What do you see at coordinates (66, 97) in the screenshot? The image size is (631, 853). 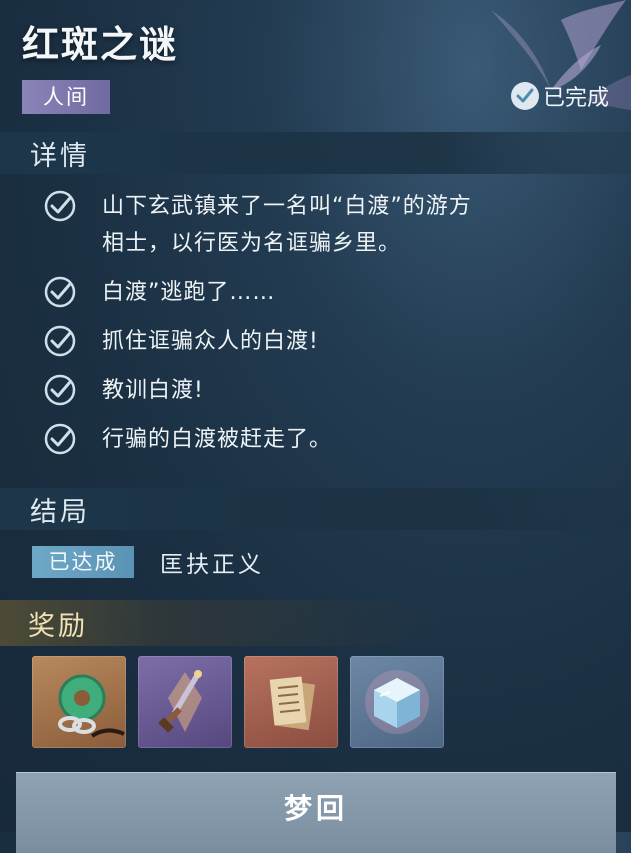 I see `realm-tag: 人间` at bounding box center [66, 97].